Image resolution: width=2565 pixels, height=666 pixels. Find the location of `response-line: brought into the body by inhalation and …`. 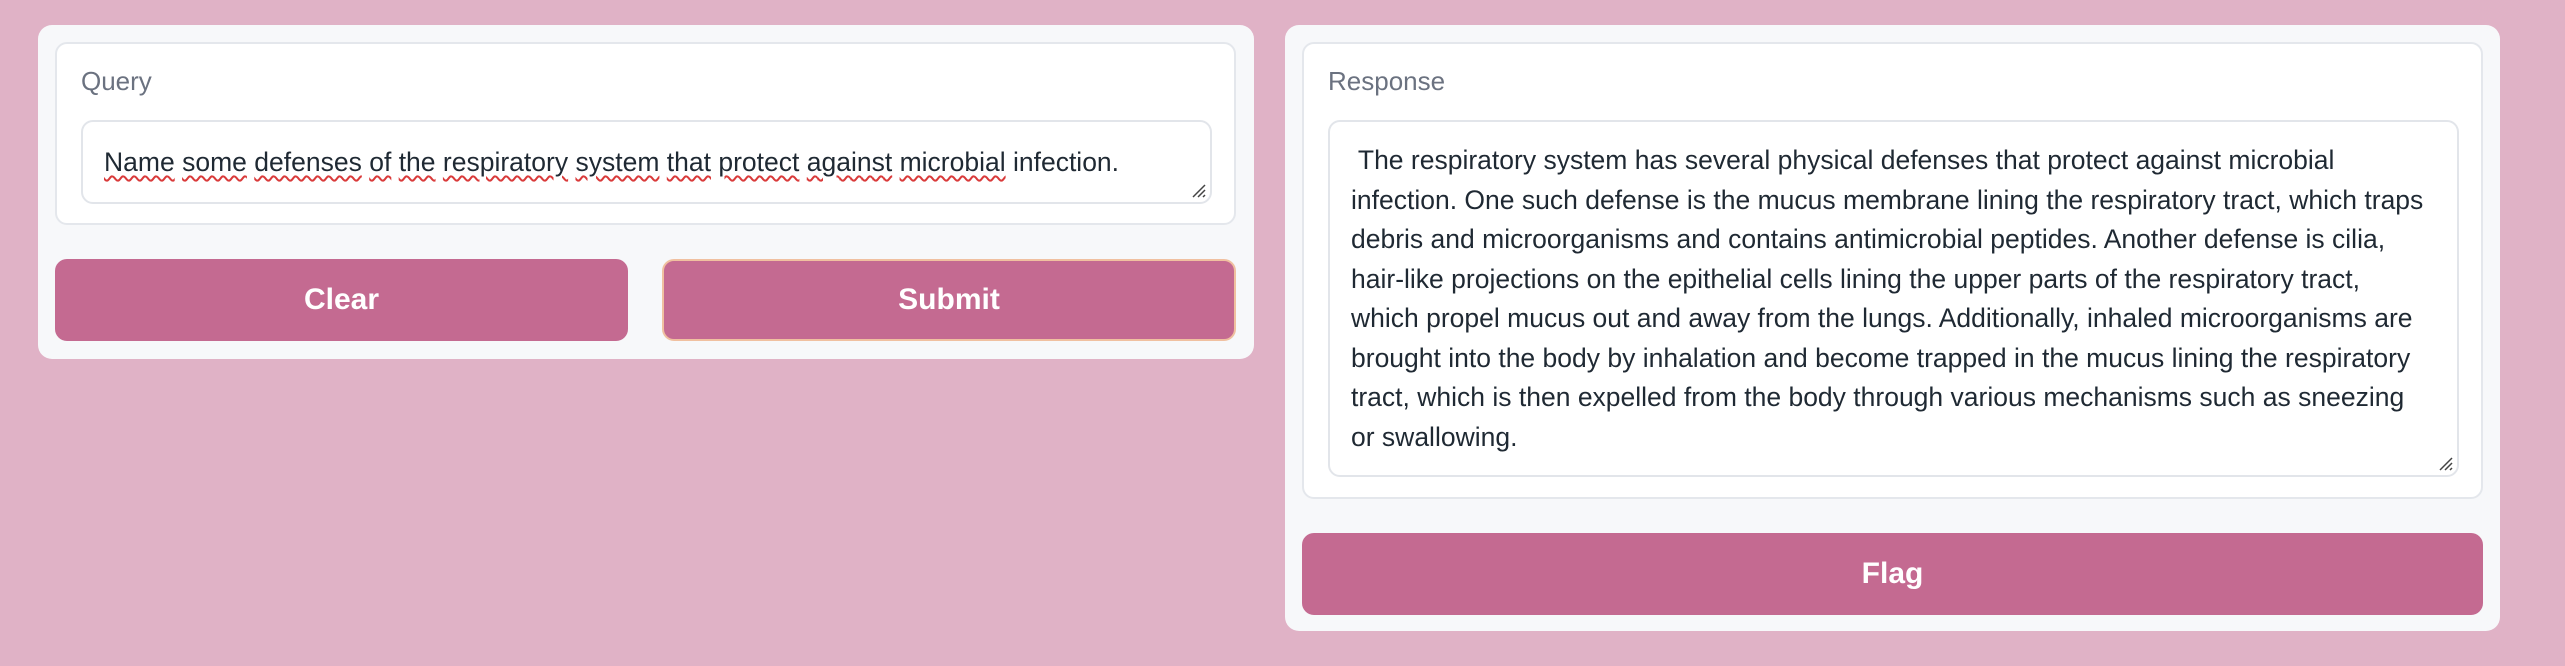

response-line: brought into the body by inhalation and … is located at coordinates (1881, 357).